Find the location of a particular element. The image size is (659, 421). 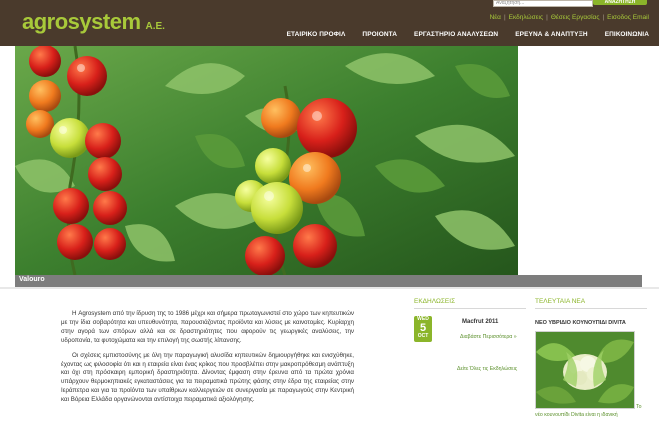

top-link-events: Εκδηλώσεις is located at coordinates (526, 17).